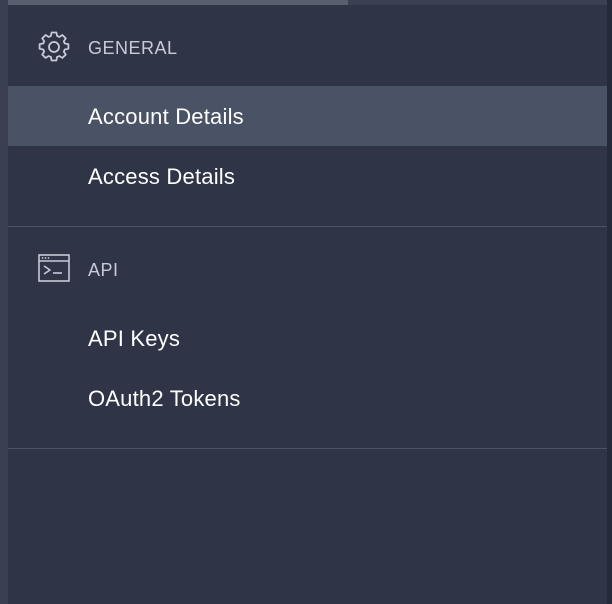 This screenshot has width=612, height=604. Describe the element at coordinates (307, 176) in the screenshot. I see `nav-item-access-details: Access Details` at that location.